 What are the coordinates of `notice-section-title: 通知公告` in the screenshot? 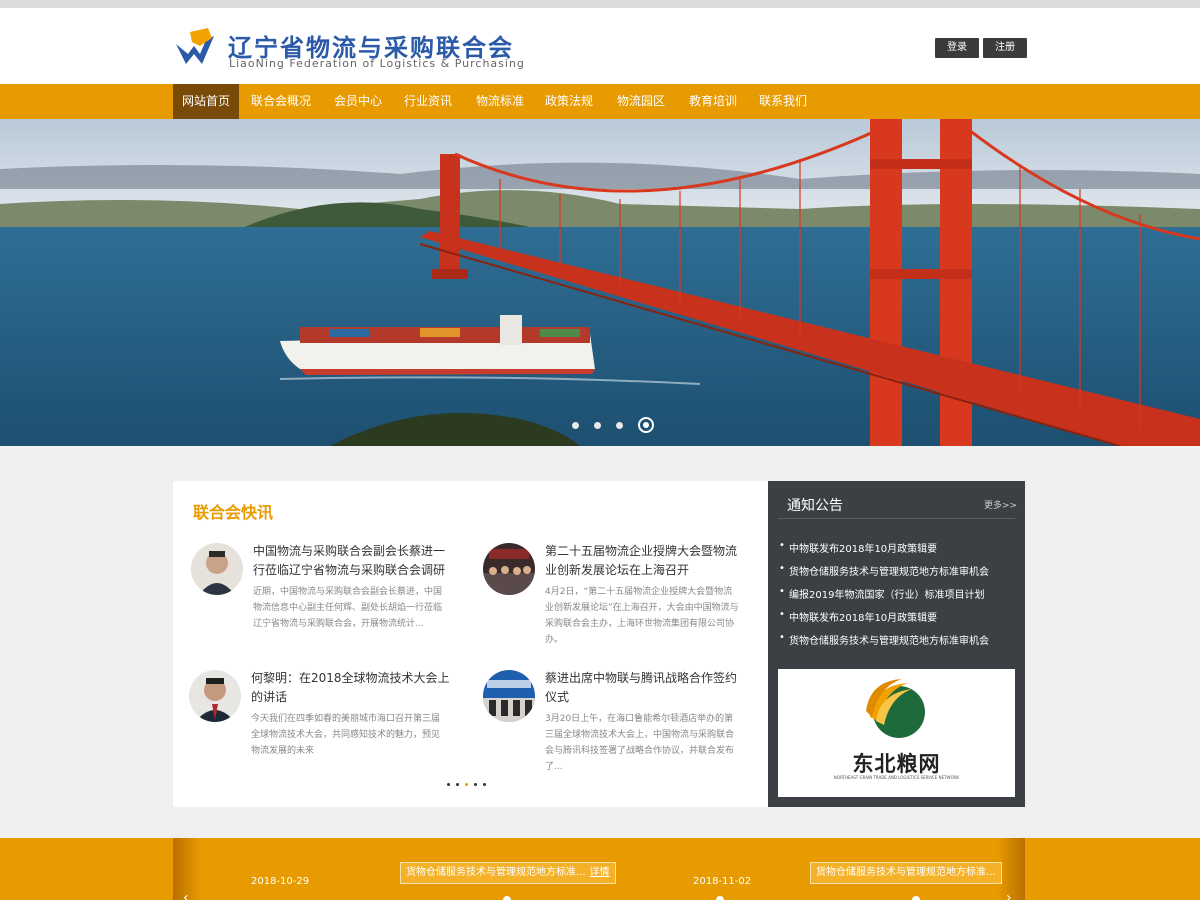 It's located at (815, 506).